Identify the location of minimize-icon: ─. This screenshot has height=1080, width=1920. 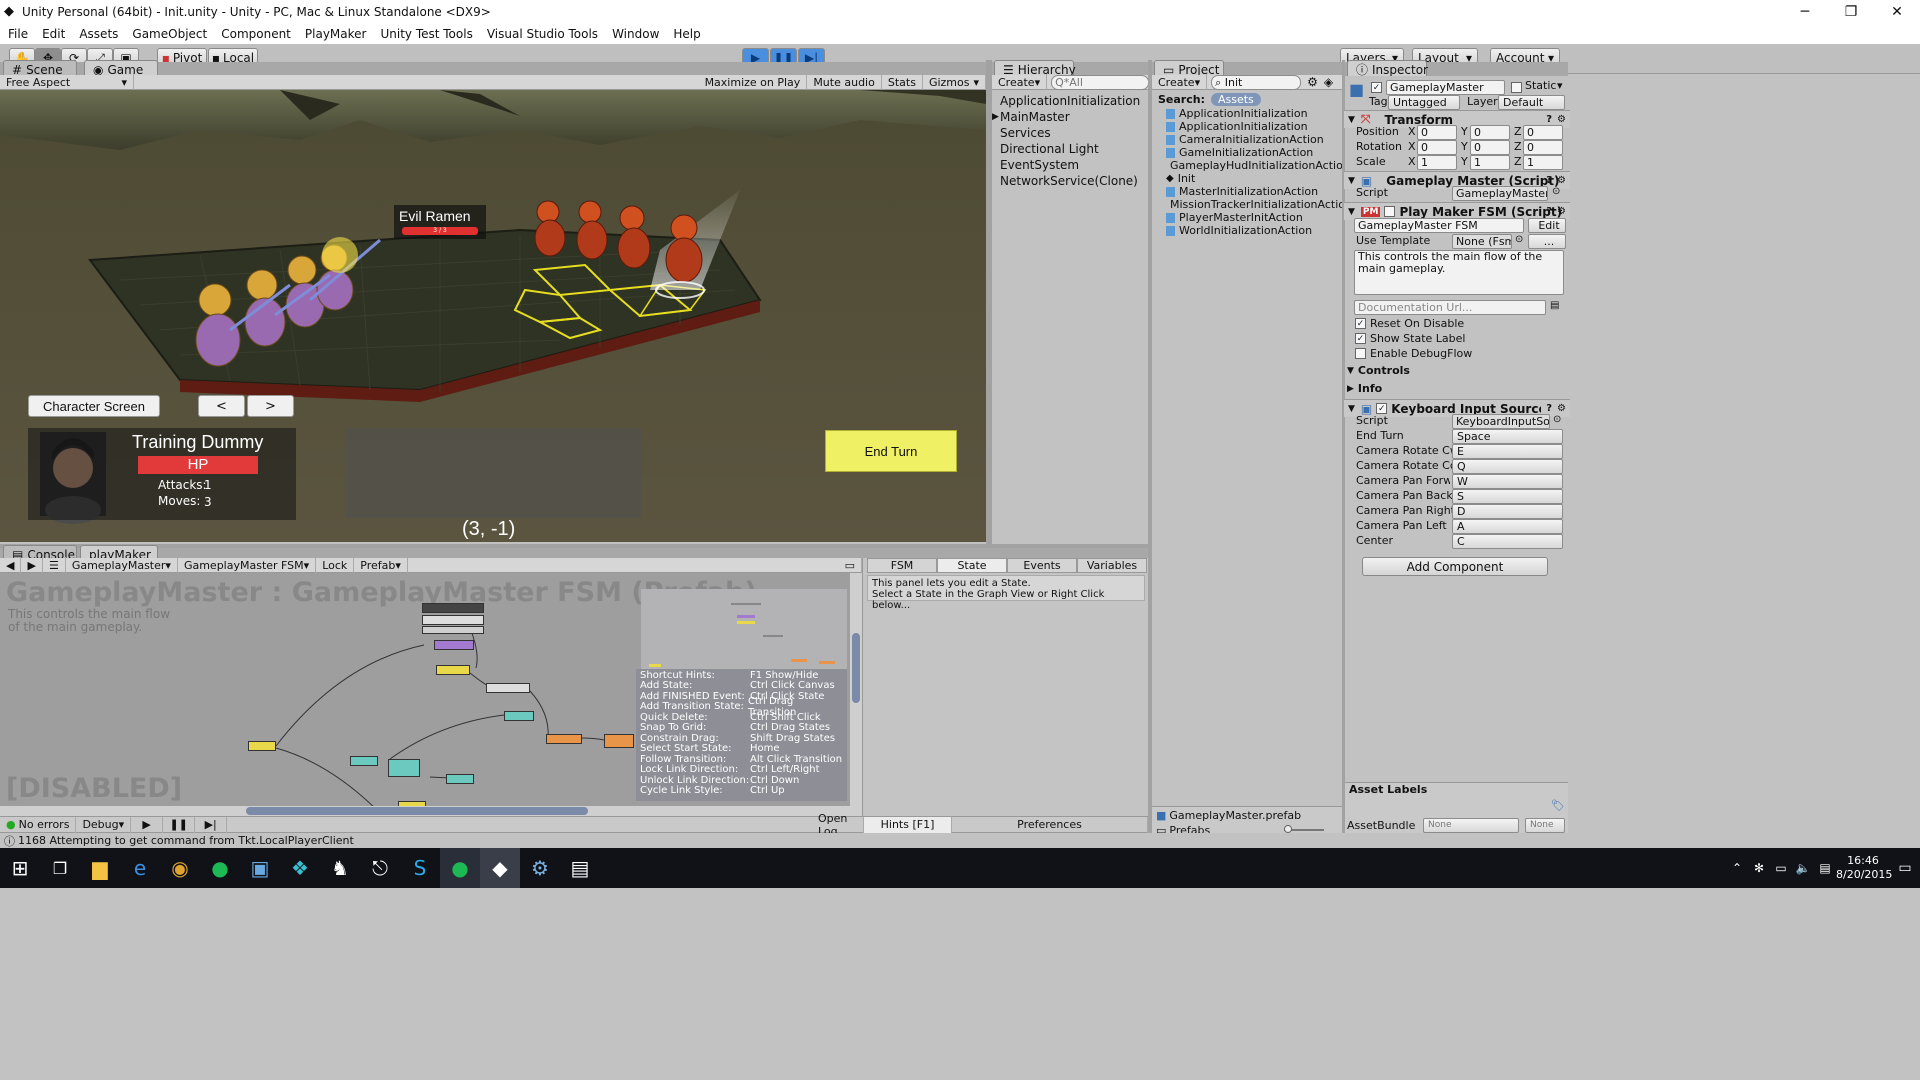
(1805, 12).